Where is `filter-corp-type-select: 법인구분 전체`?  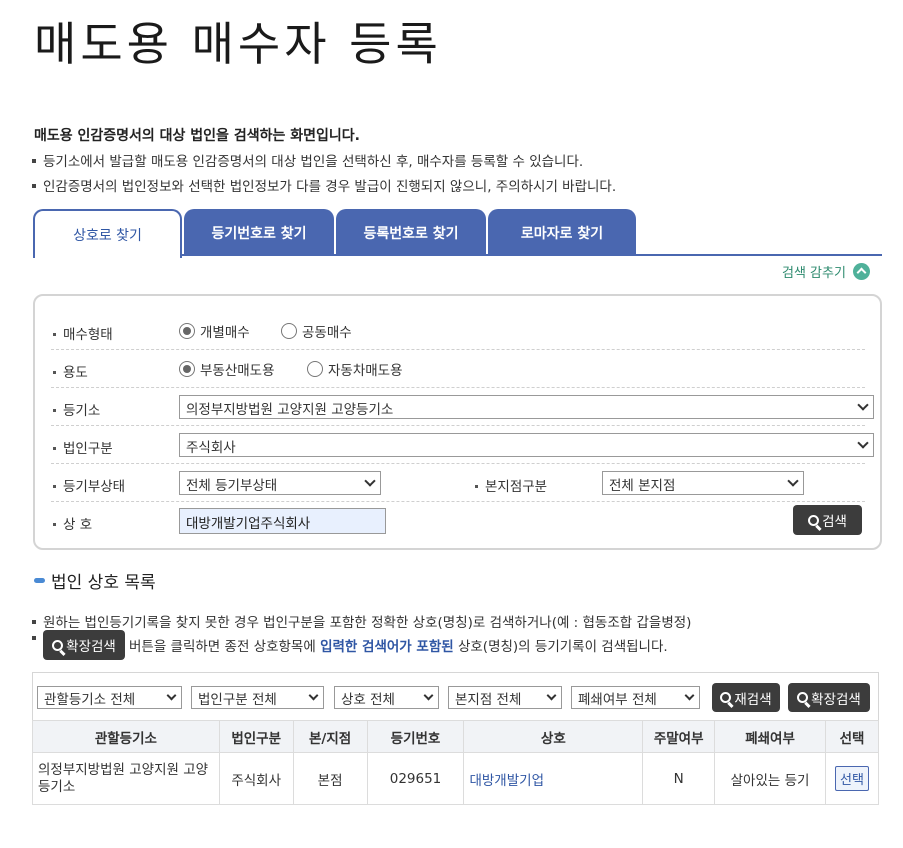 filter-corp-type-select: 법인구분 전체 is located at coordinates (257, 697).